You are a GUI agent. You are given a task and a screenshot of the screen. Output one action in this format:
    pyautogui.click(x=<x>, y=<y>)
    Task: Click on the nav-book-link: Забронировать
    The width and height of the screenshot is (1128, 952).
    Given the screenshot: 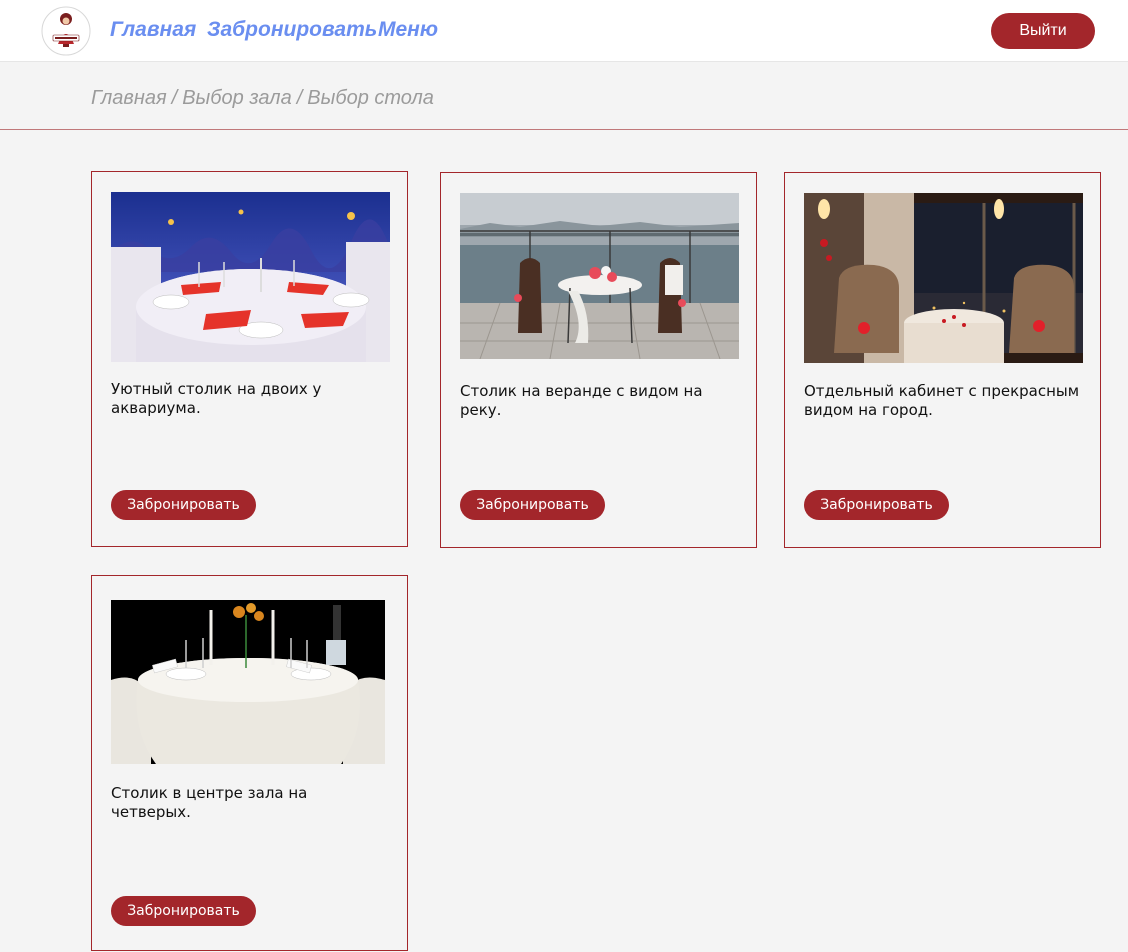 What is the action you would take?
    pyautogui.click(x=292, y=30)
    